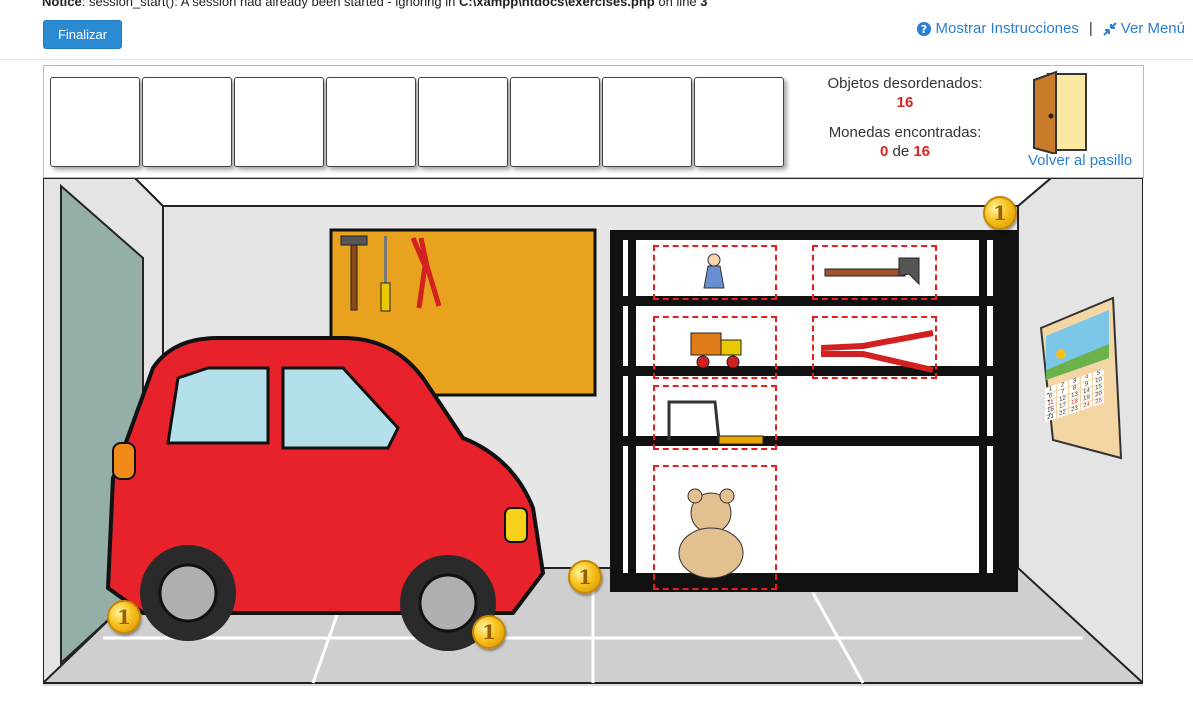  I want to click on view-menu-label: Ver Menú, so click(1152, 28).